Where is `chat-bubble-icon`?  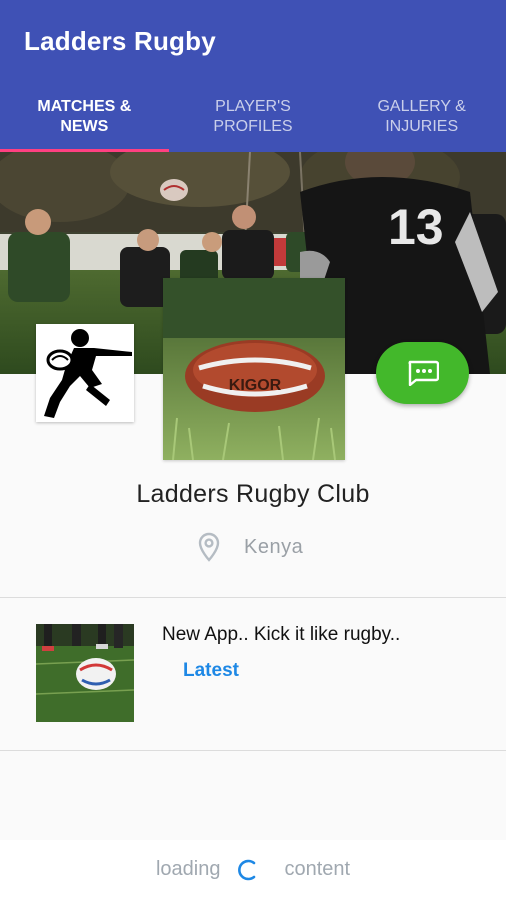 chat-bubble-icon is located at coordinates (423, 373).